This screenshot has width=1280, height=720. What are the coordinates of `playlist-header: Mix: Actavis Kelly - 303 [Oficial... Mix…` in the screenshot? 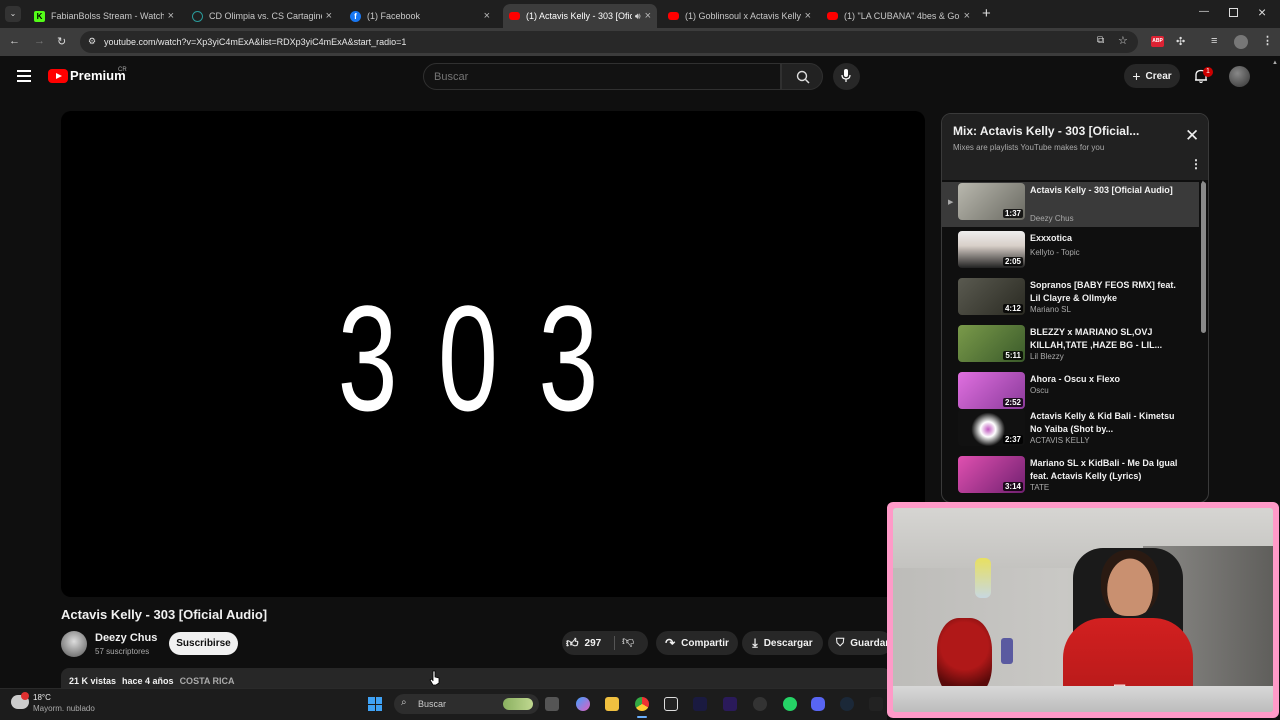 It's located at (1075, 147).